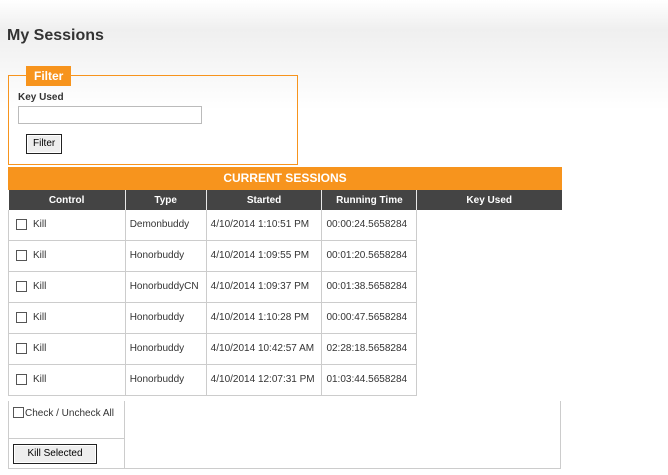 Image resolution: width=668 pixels, height=475 pixels. Describe the element at coordinates (55, 35) in the screenshot. I see `page-title: My Sessions` at that location.